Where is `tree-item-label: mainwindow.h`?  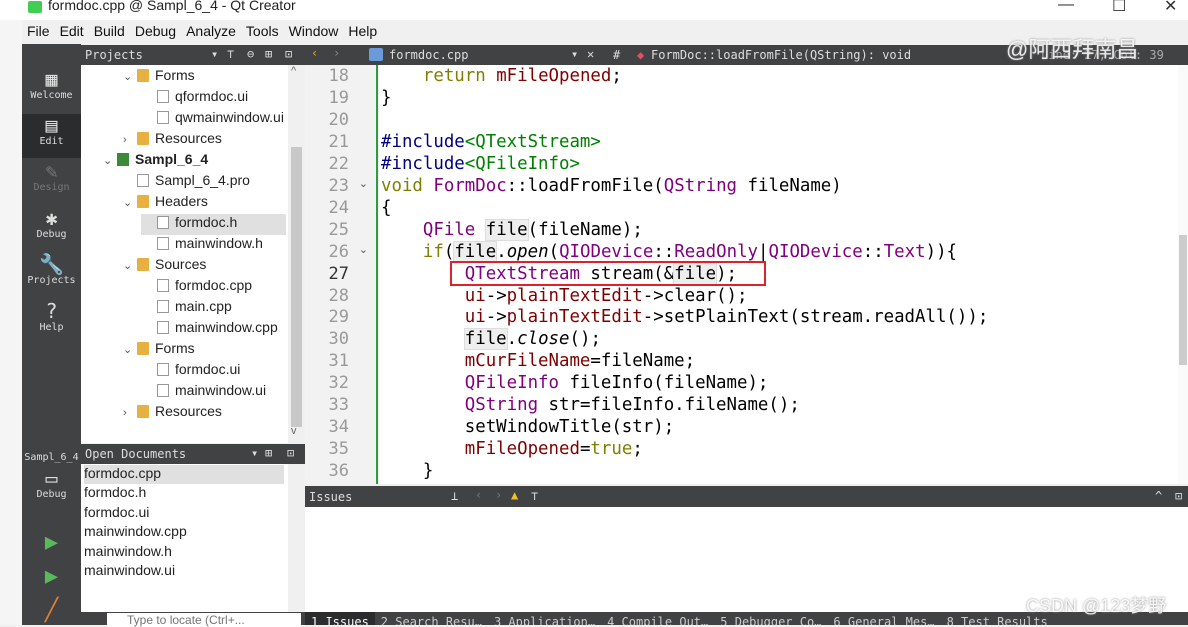
tree-item-label: mainwindow.h is located at coordinates (219, 243).